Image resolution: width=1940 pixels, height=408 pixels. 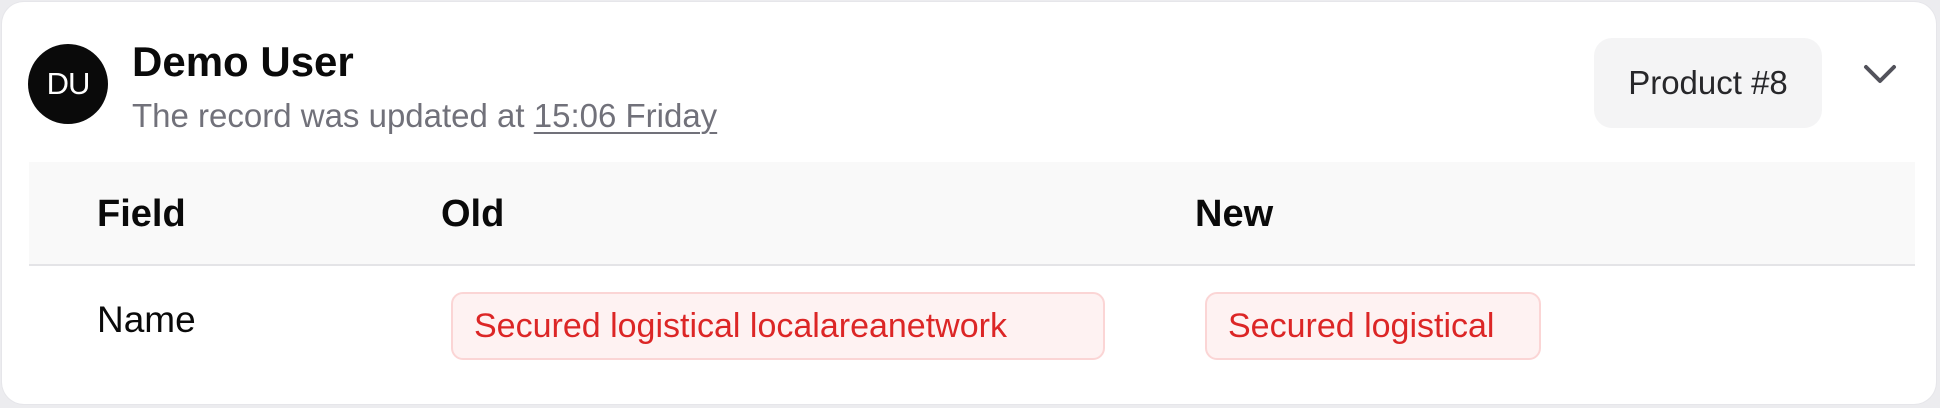 I want to click on old-value-chip: Secured logistical localareanetwork, so click(x=778, y=326).